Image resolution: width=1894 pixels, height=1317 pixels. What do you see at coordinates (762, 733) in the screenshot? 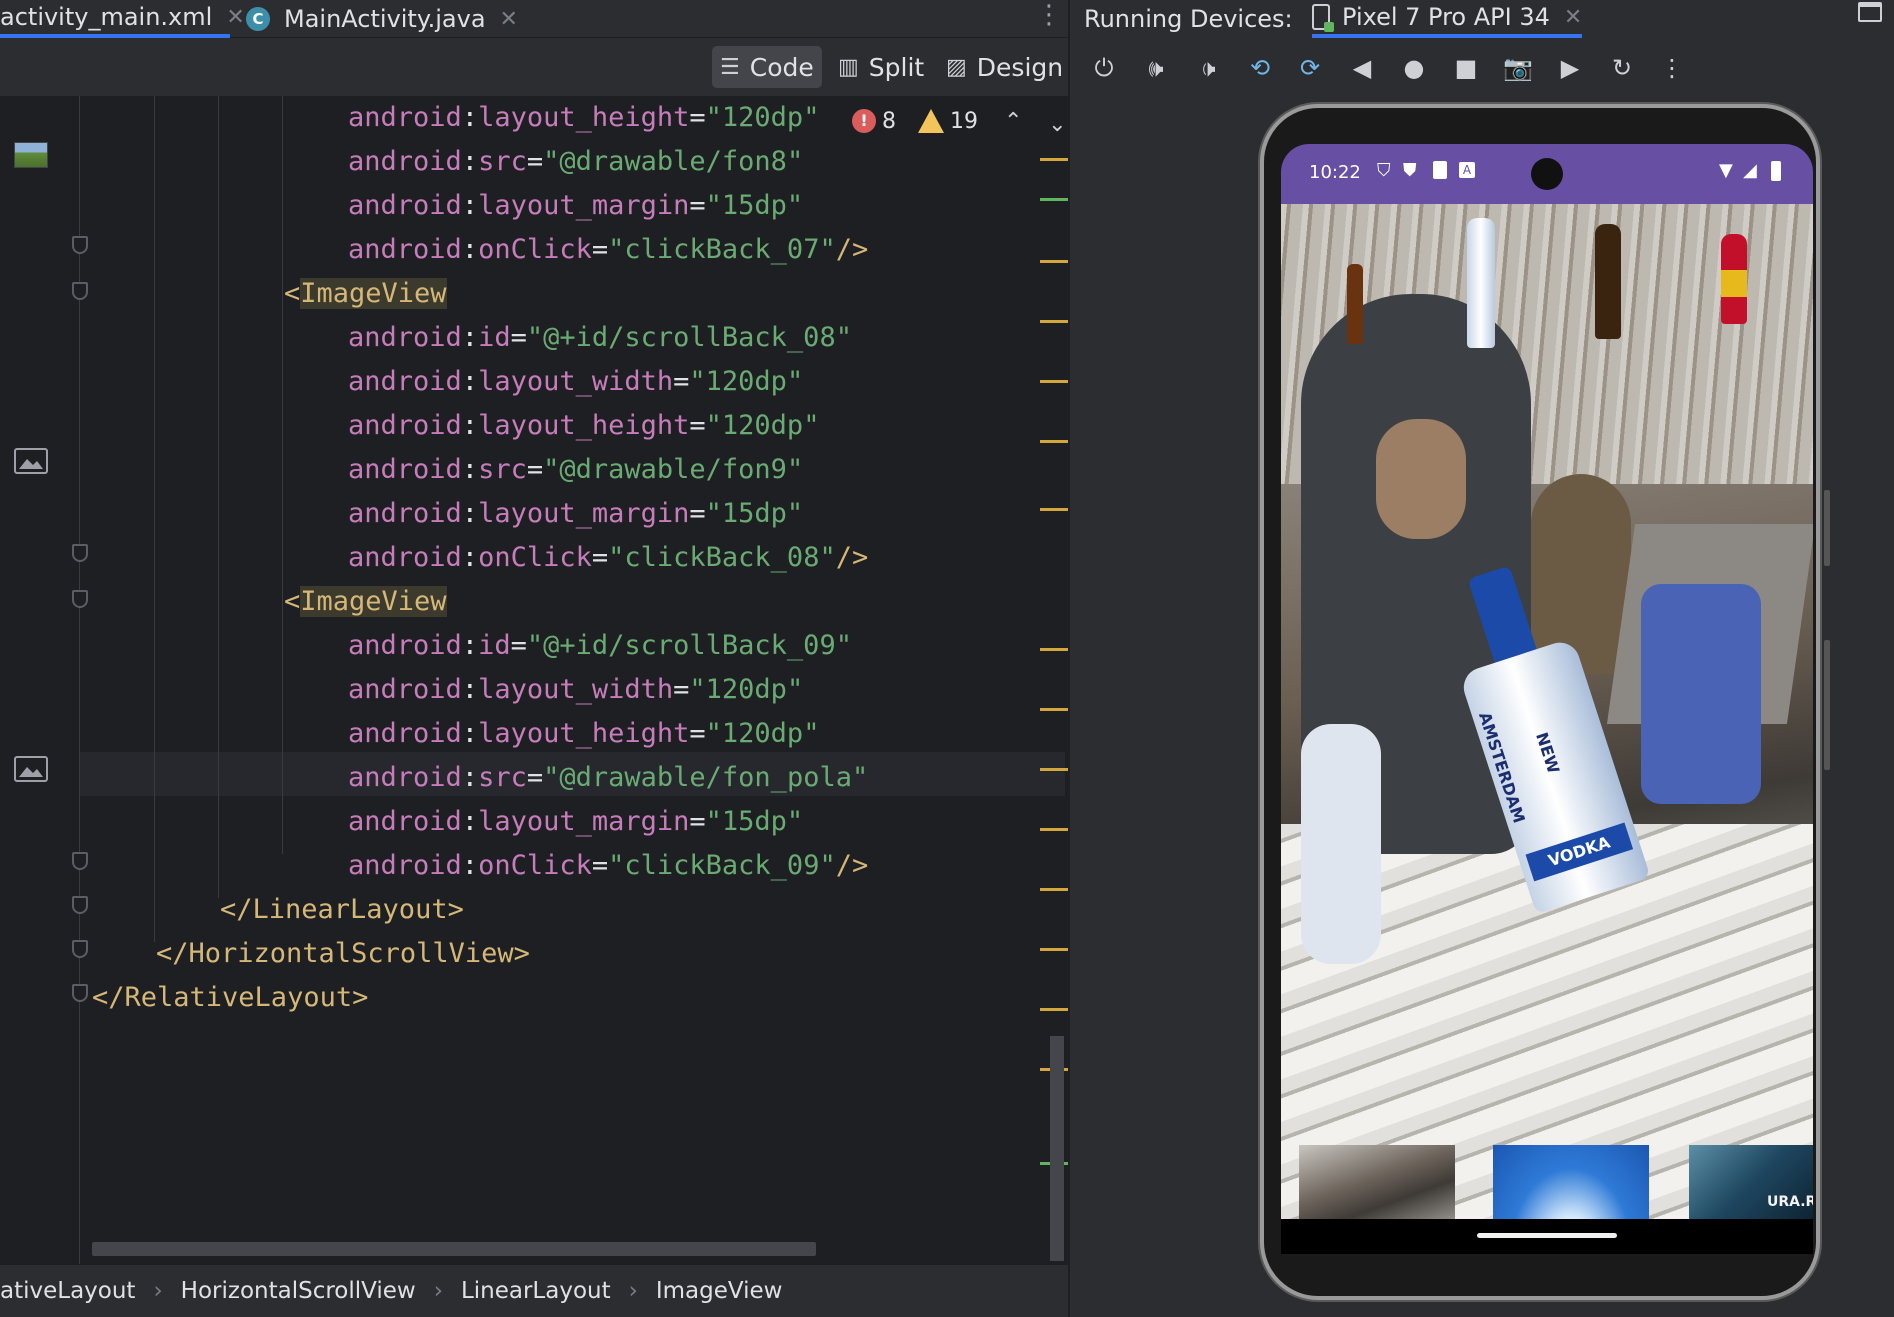
I see `code-token: "120dp"` at bounding box center [762, 733].